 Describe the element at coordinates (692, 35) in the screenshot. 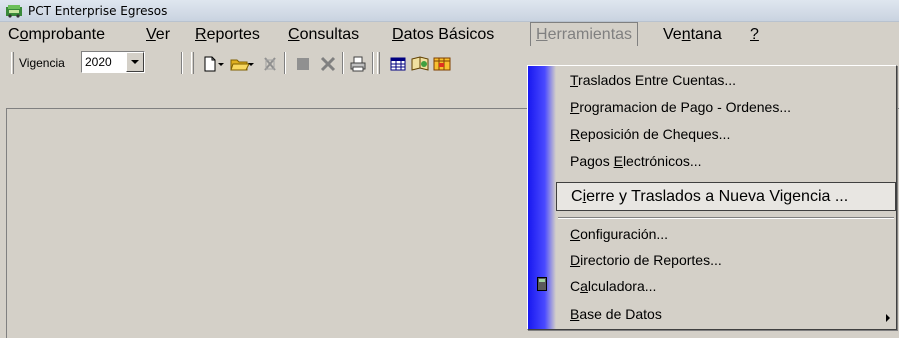

I see `menu-ventana: Ventana` at that location.